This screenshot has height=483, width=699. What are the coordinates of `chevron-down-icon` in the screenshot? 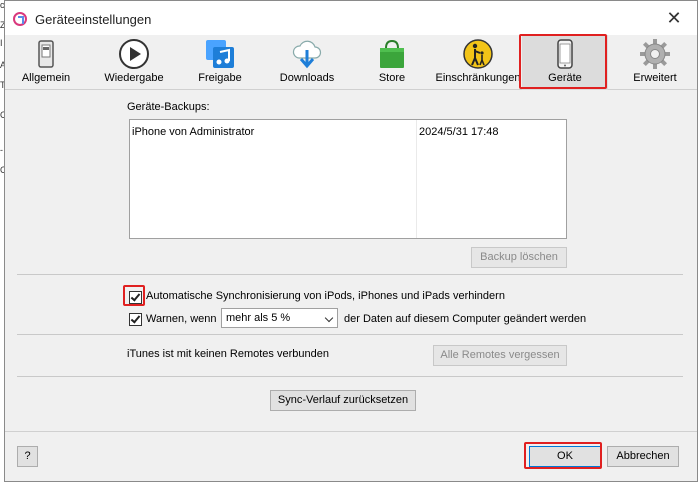 It's located at (329, 318).